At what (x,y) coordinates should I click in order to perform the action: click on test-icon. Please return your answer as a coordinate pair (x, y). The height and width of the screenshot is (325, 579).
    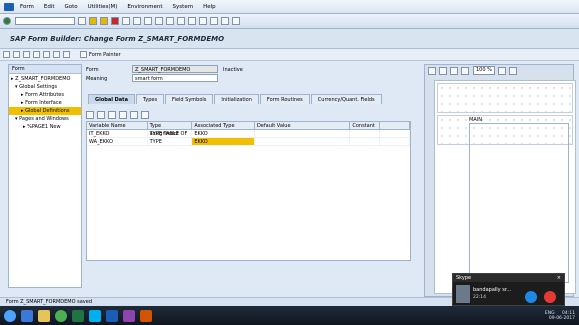
    Looking at the image, I should click on (36, 54).